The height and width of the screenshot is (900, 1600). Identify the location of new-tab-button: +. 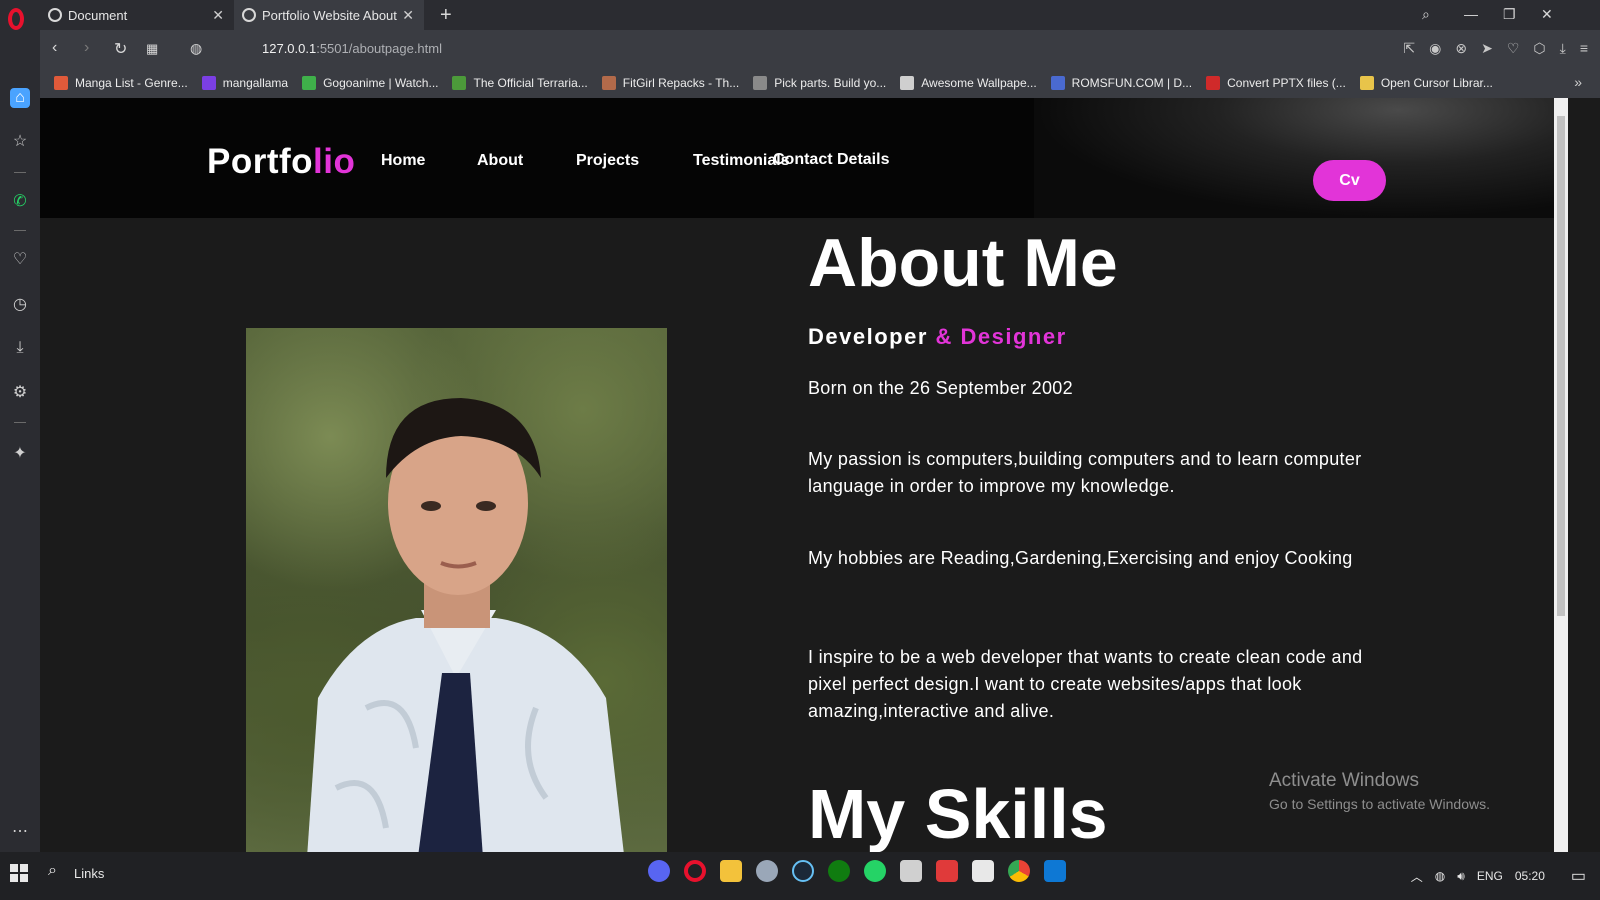
(446, 15).